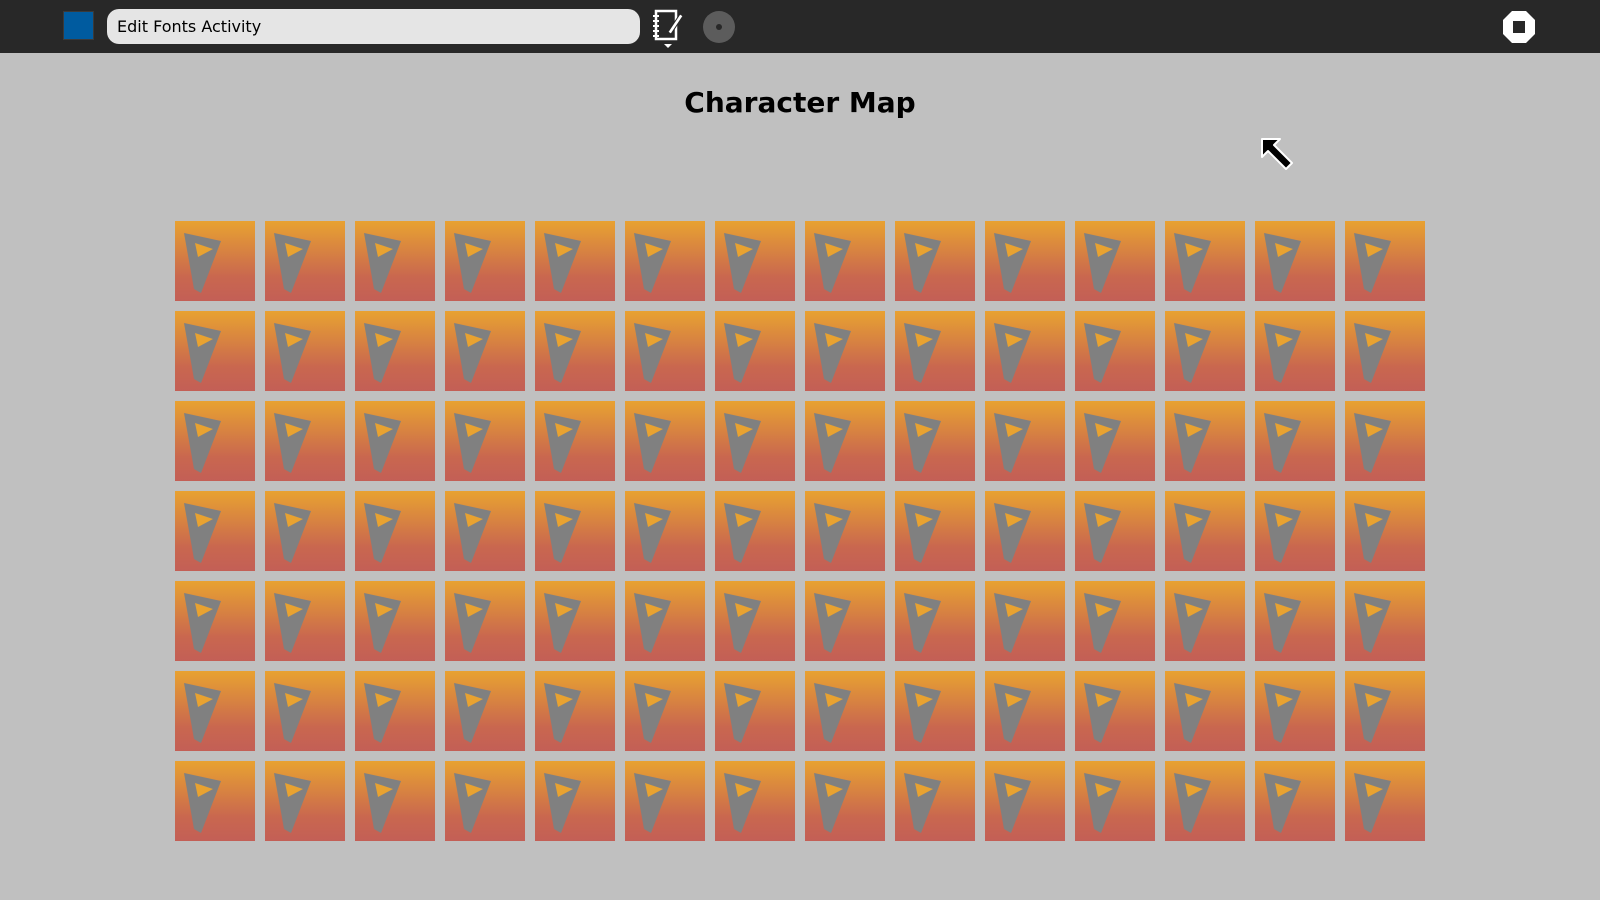  What do you see at coordinates (78, 25) in the screenshot?
I see `activity-icon` at bounding box center [78, 25].